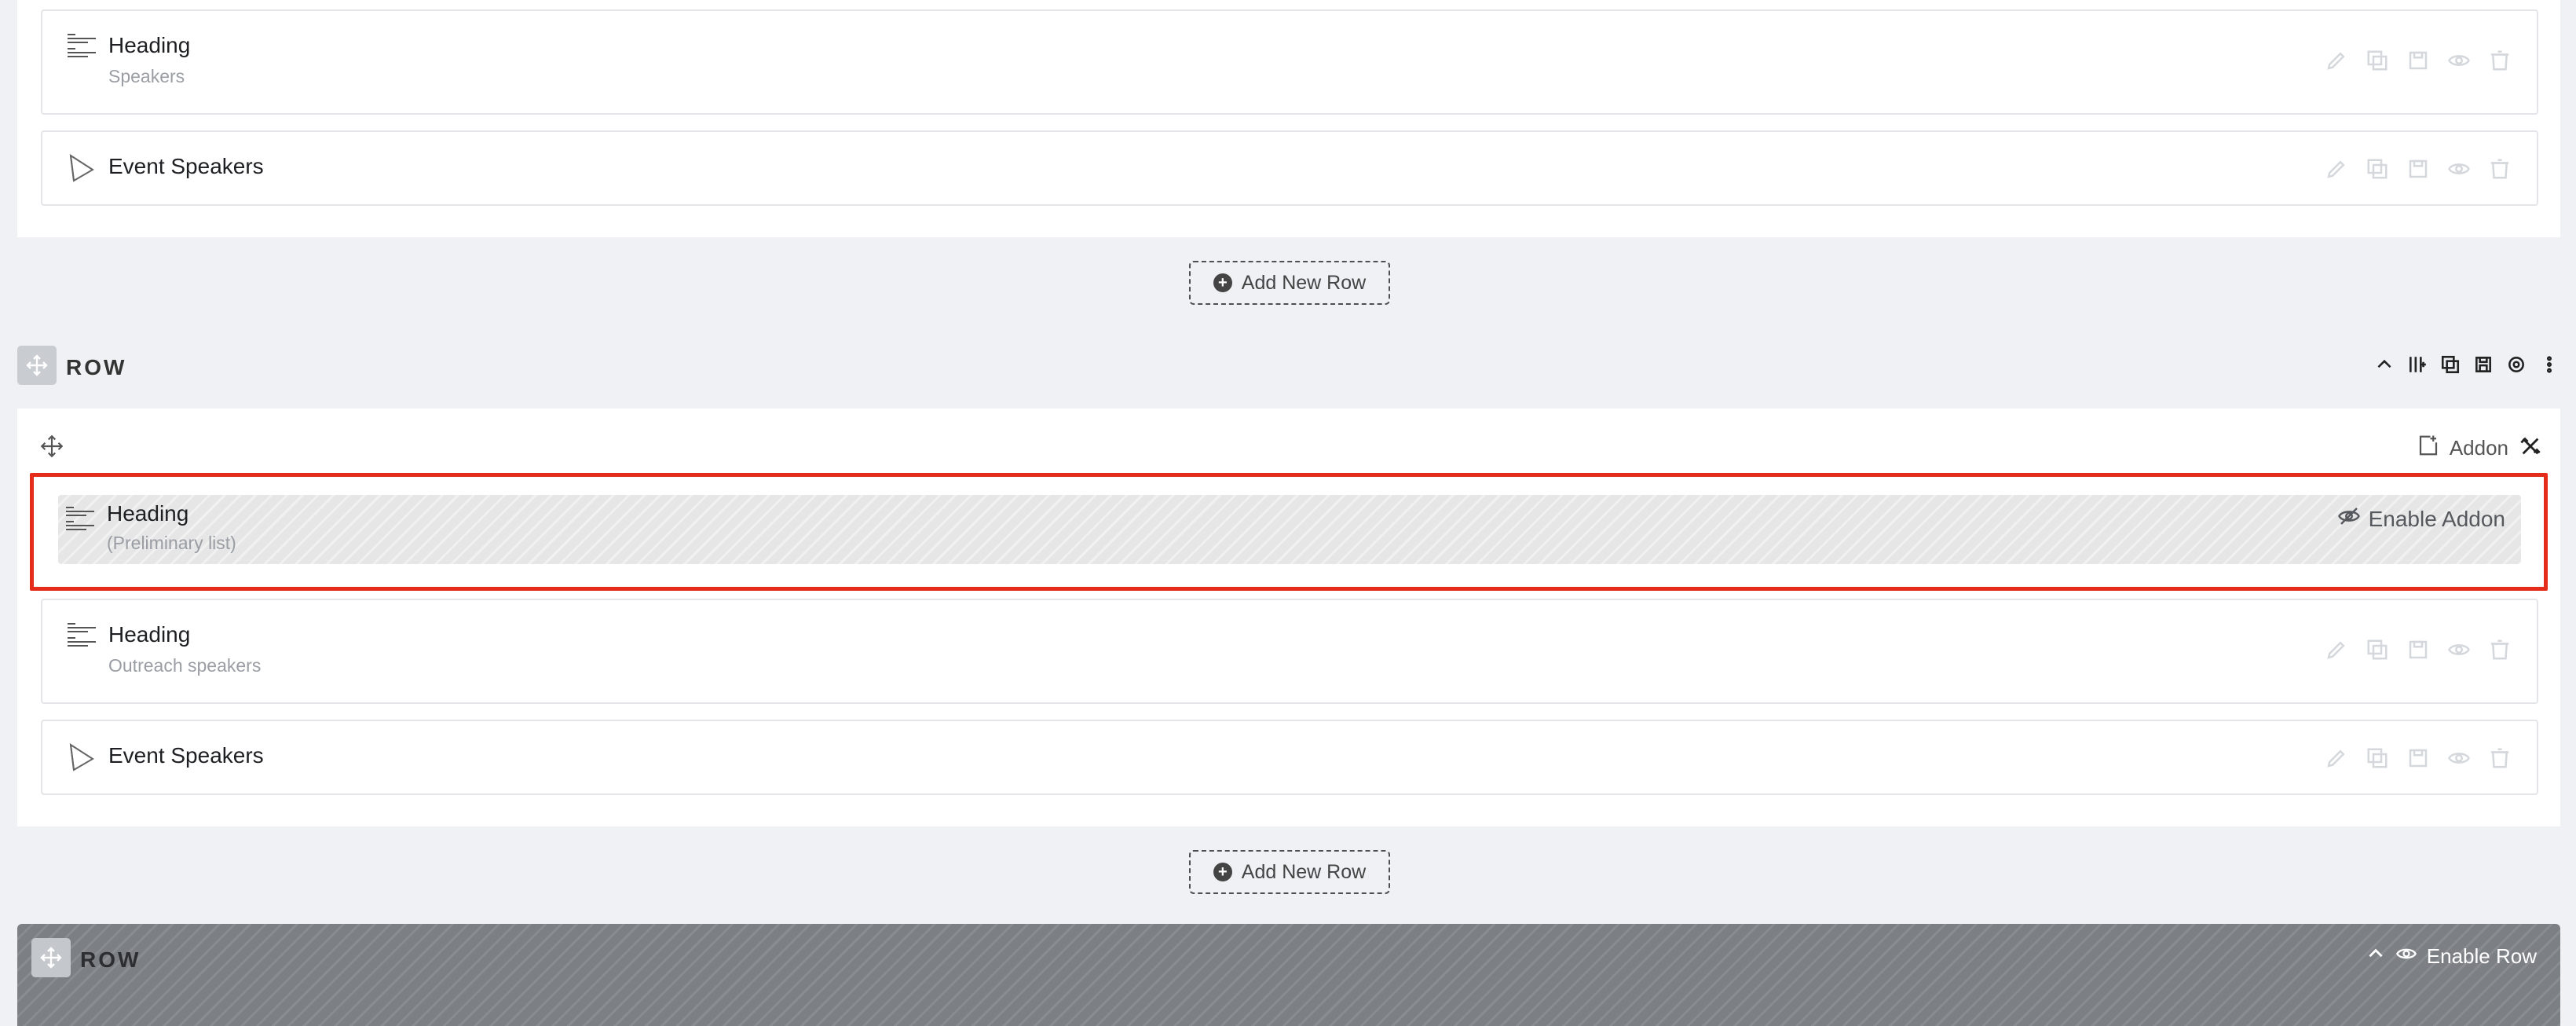  Describe the element at coordinates (2479, 448) in the screenshot. I see `addon-button-label: Addon` at that location.